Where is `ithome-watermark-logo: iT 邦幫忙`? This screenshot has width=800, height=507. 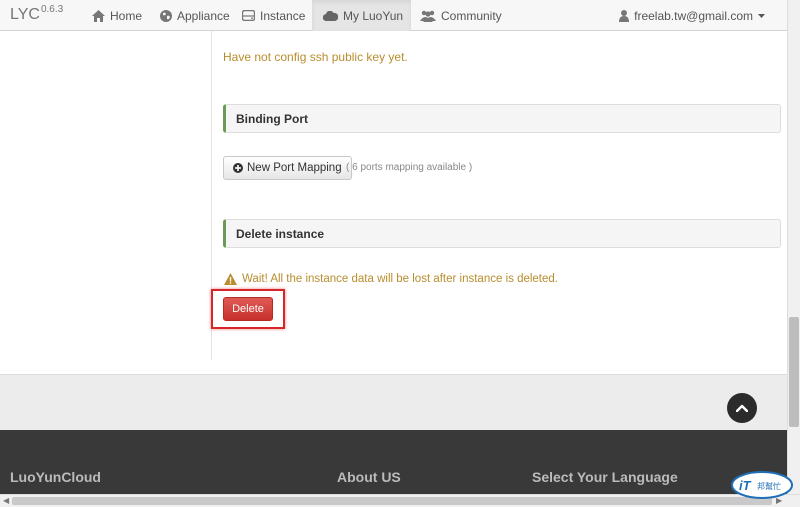
ithome-watermark-logo: iT 邦幫忙 is located at coordinates (762, 485).